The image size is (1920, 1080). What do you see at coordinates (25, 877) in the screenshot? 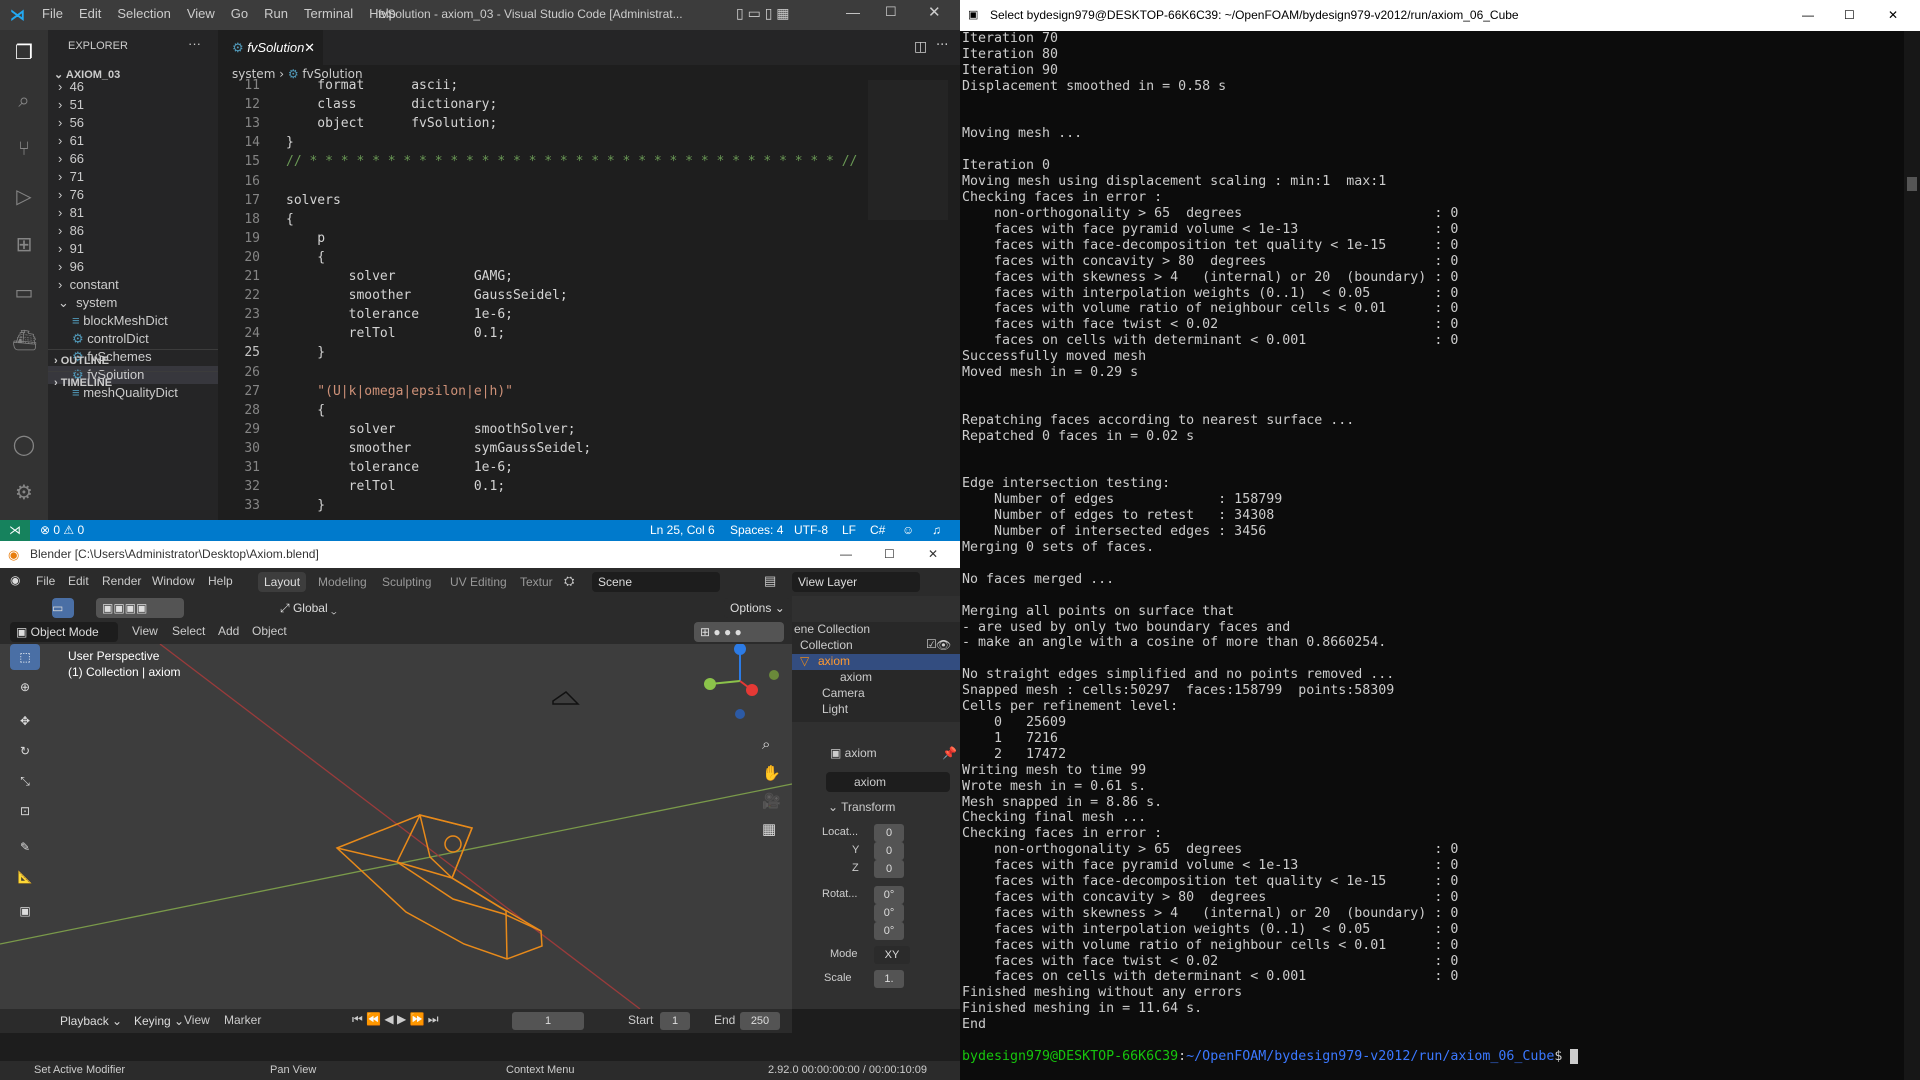
I see `measure-tool-icon: 📐` at bounding box center [25, 877].